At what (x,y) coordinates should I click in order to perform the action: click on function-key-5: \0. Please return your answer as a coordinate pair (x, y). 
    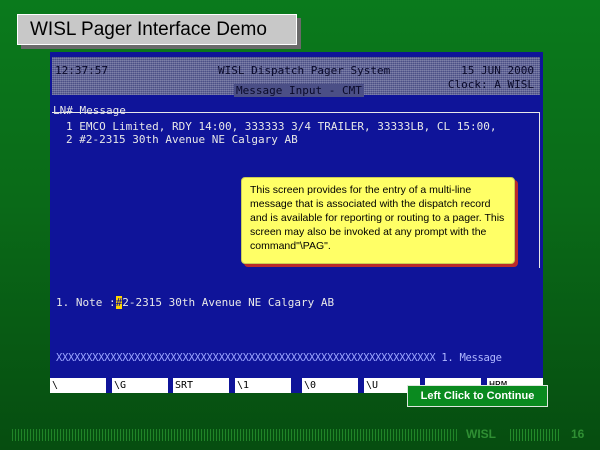
    Looking at the image, I should click on (330, 385).